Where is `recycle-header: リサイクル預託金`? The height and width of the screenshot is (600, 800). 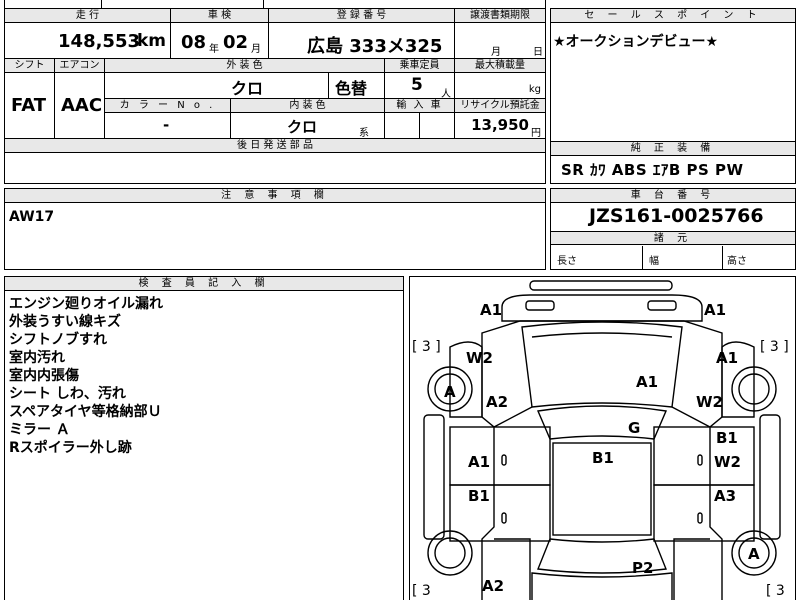 recycle-header: リサイクル預託金 is located at coordinates (500, 106).